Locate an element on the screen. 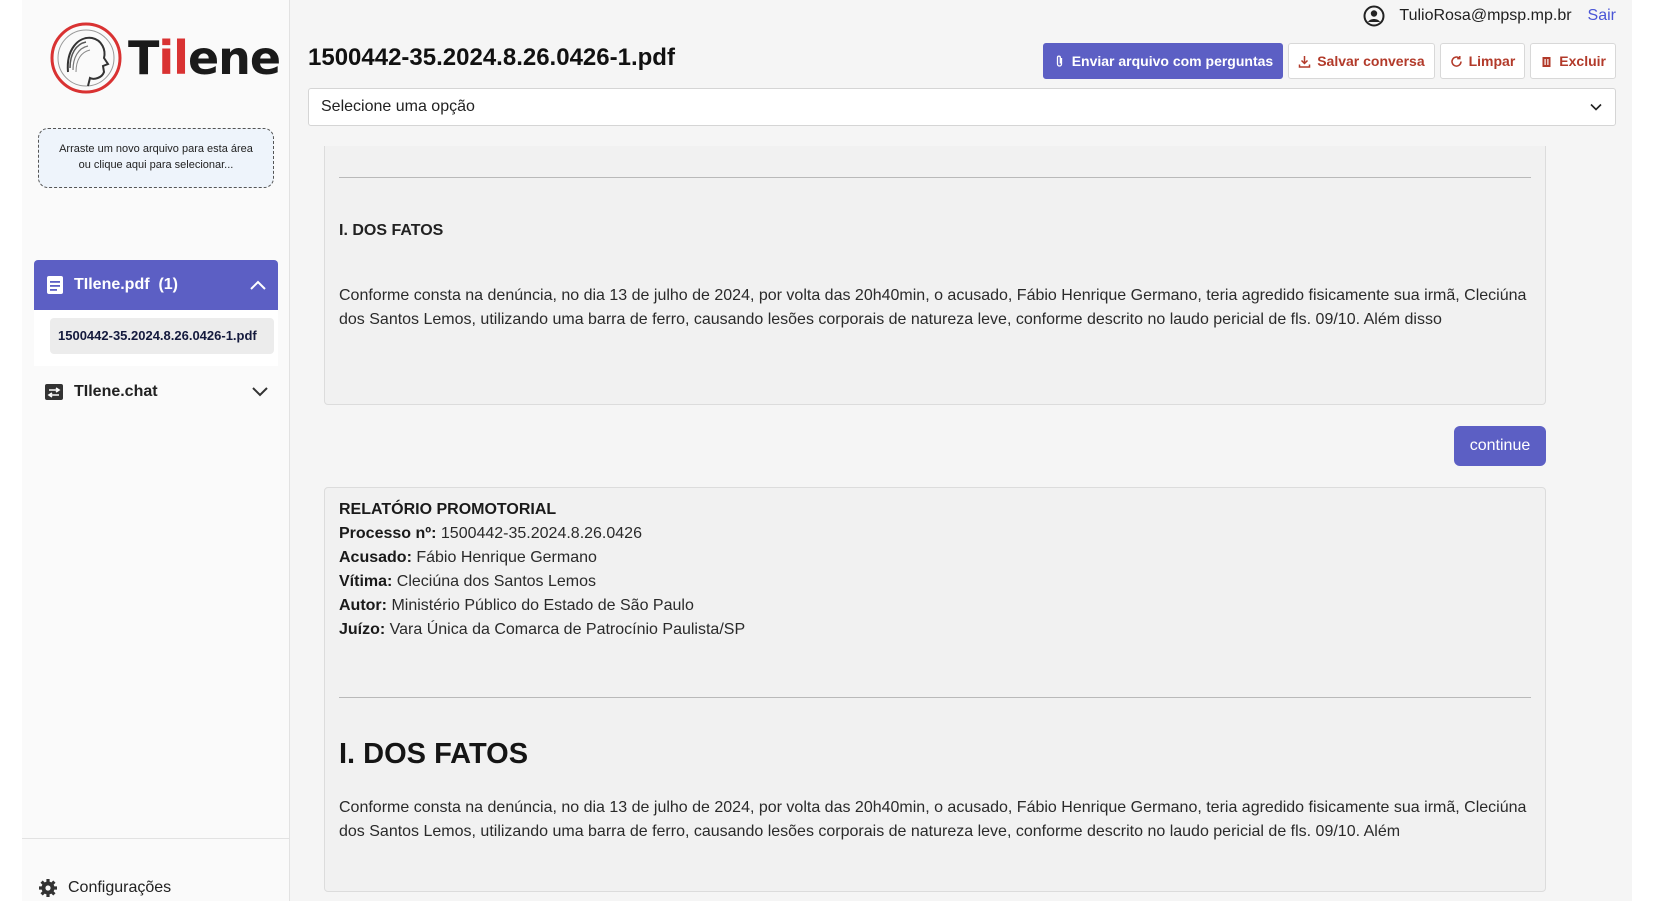  app-logo: Tilene is located at coordinates (164, 58).